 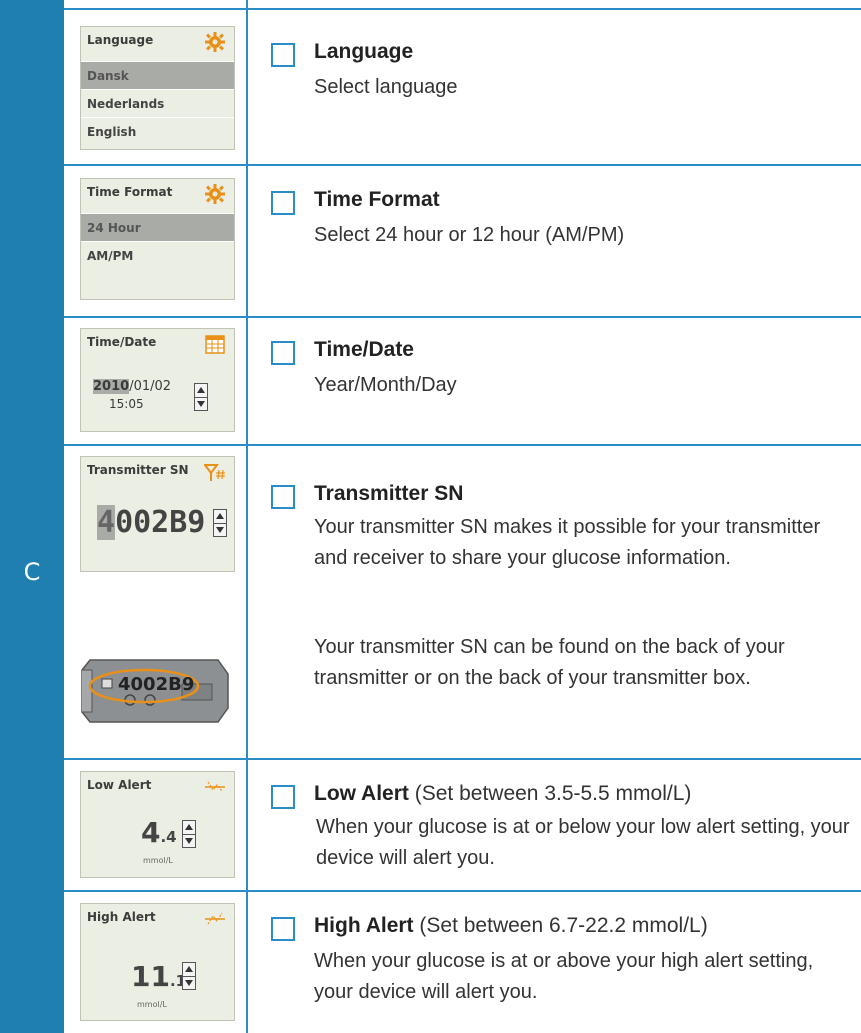 I want to click on low-alert-heading: Low Alert (Set between 3.5-5.5 mmol/L), so click(x=502, y=794).